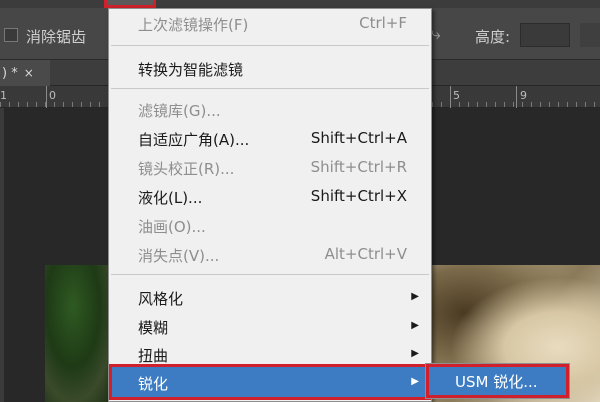 This screenshot has width=600, height=402. What do you see at coordinates (436, 34) in the screenshot?
I see `style-icon: ⤷` at bounding box center [436, 34].